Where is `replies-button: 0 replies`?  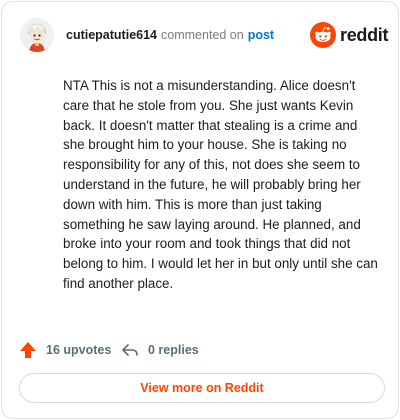
replies-button: 0 replies is located at coordinates (159, 350).